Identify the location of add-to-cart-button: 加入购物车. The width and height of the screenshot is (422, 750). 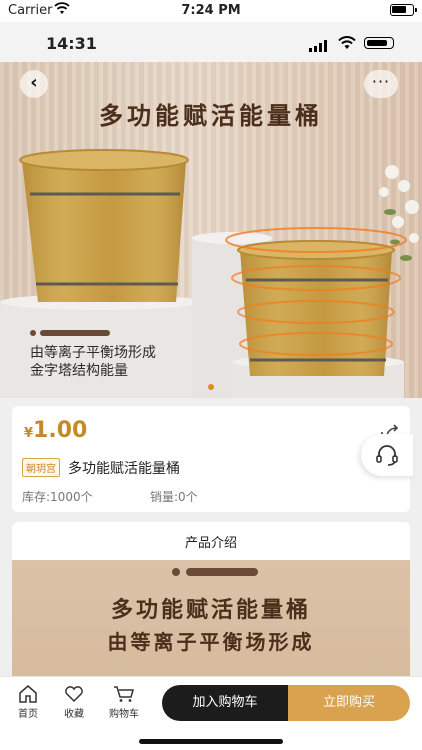
(225, 703).